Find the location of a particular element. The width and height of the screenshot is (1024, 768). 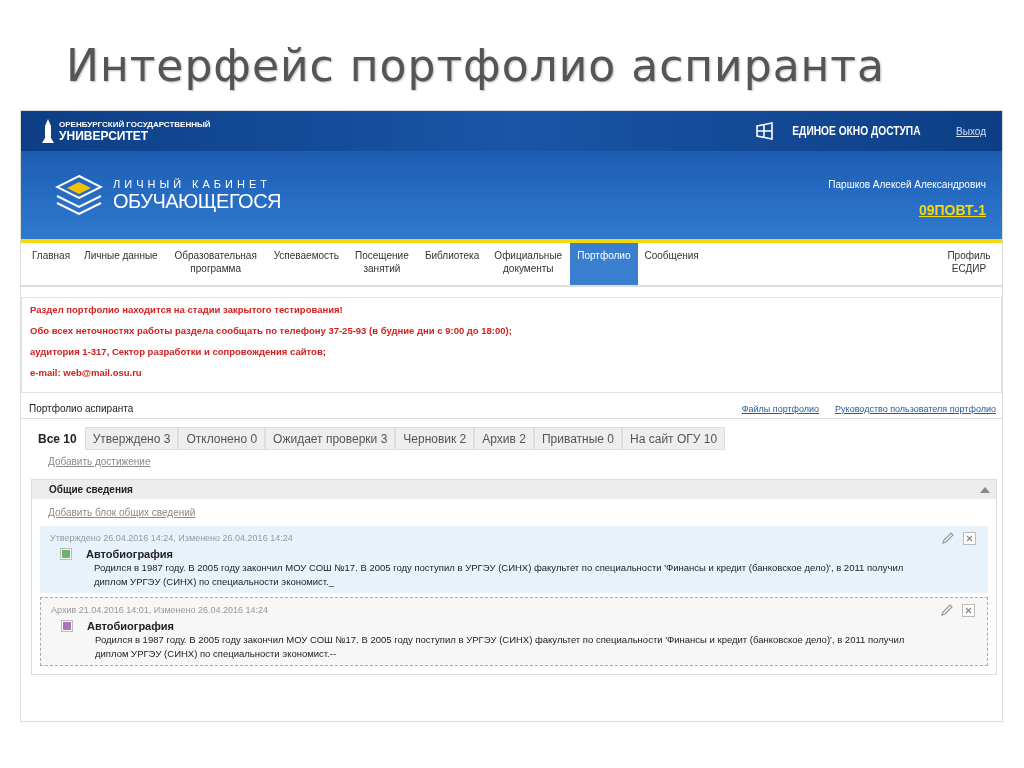

filter-tab: Черновик 2 is located at coordinates (435, 438).